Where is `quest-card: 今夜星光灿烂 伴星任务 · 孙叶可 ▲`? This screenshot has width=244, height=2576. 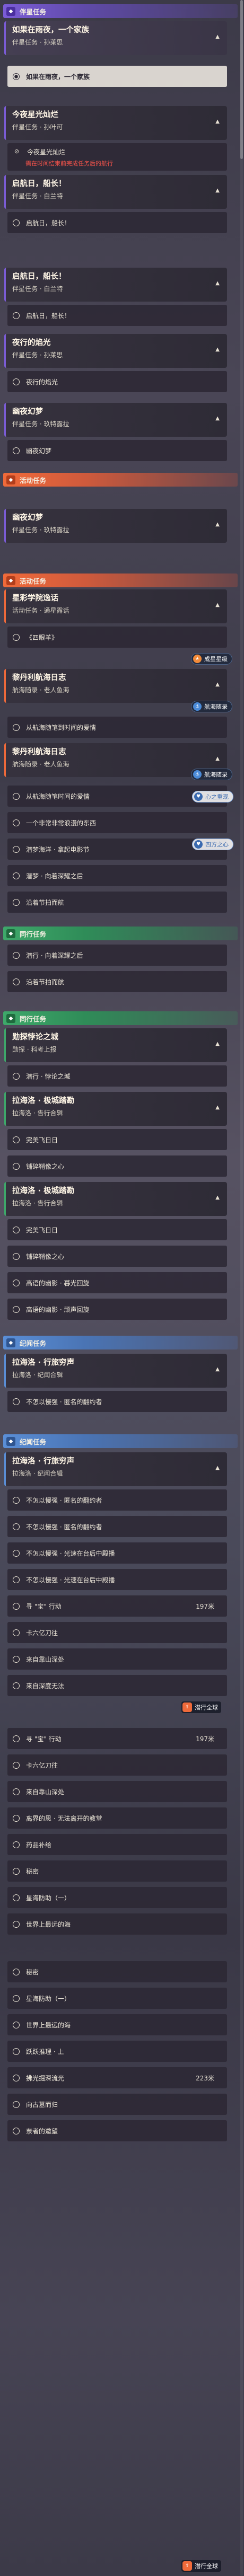 quest-card: 今夜星光灿烂 伴星任务 · 孙叶可 ▲ is located at coordinates (116, 123).